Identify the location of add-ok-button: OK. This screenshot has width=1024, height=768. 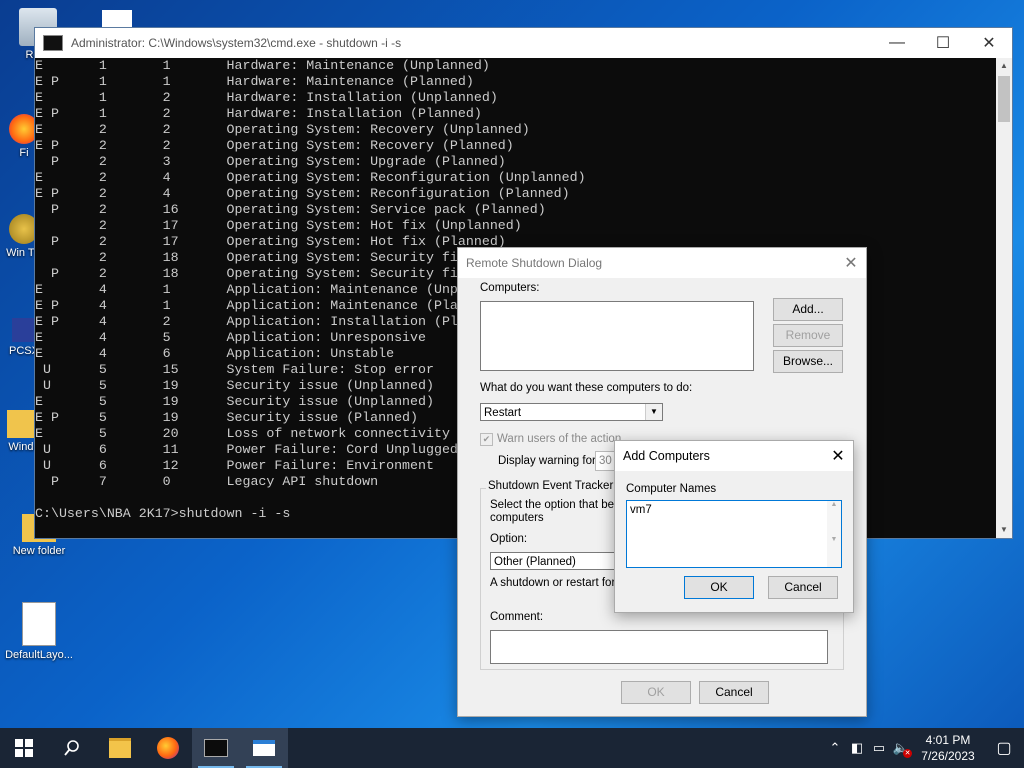
(719, 587).